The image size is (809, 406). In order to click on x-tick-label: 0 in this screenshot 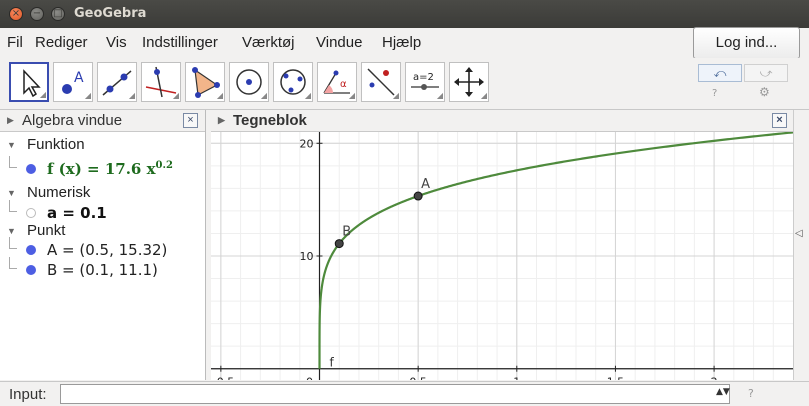, I will do `click(309, 378)`.